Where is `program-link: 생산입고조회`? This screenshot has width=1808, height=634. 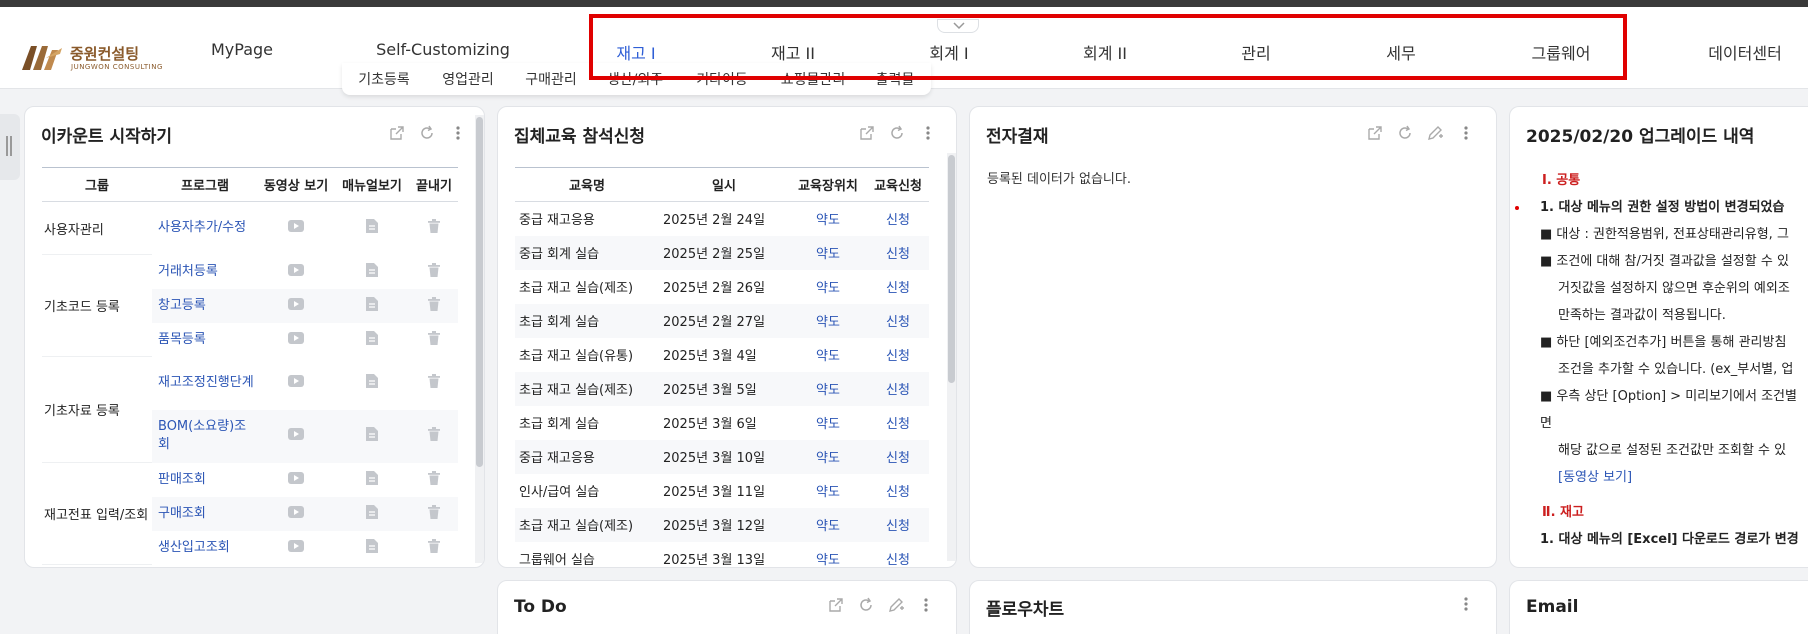
program-link: 생산입고조회 is located at coordinates (194, 547).